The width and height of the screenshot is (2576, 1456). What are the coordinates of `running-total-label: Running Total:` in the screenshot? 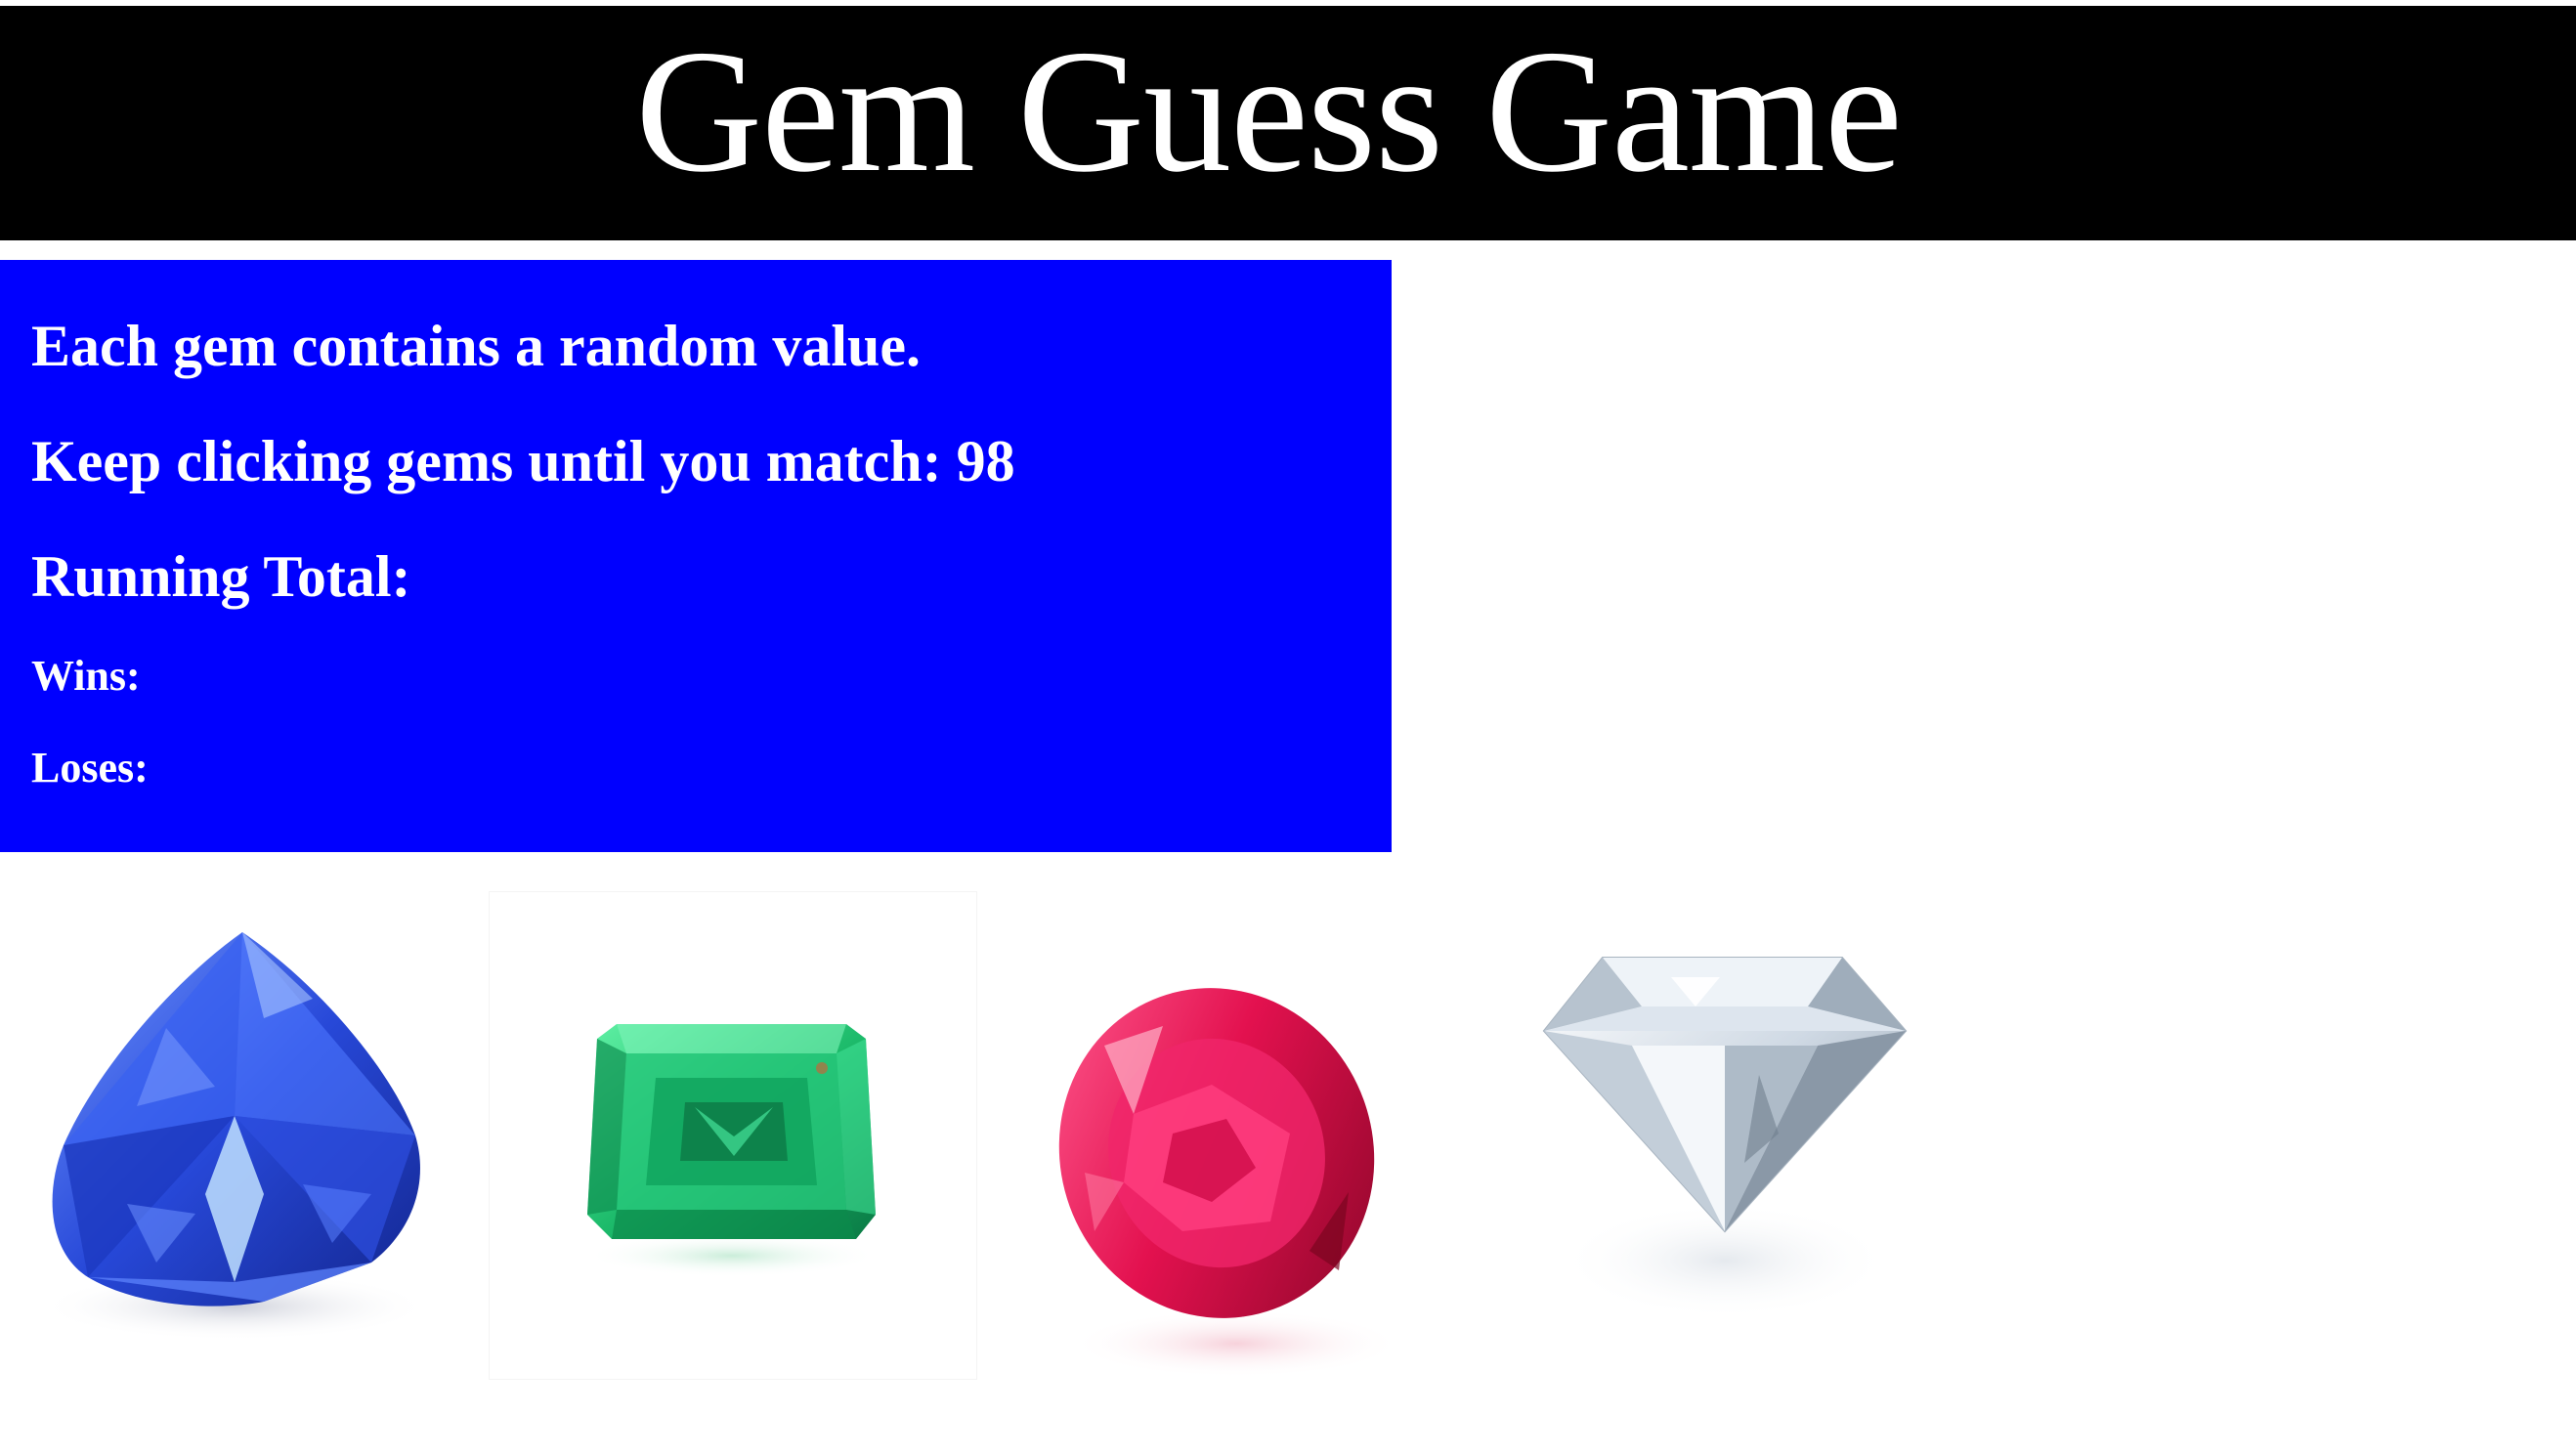 It's located at (221, 576).